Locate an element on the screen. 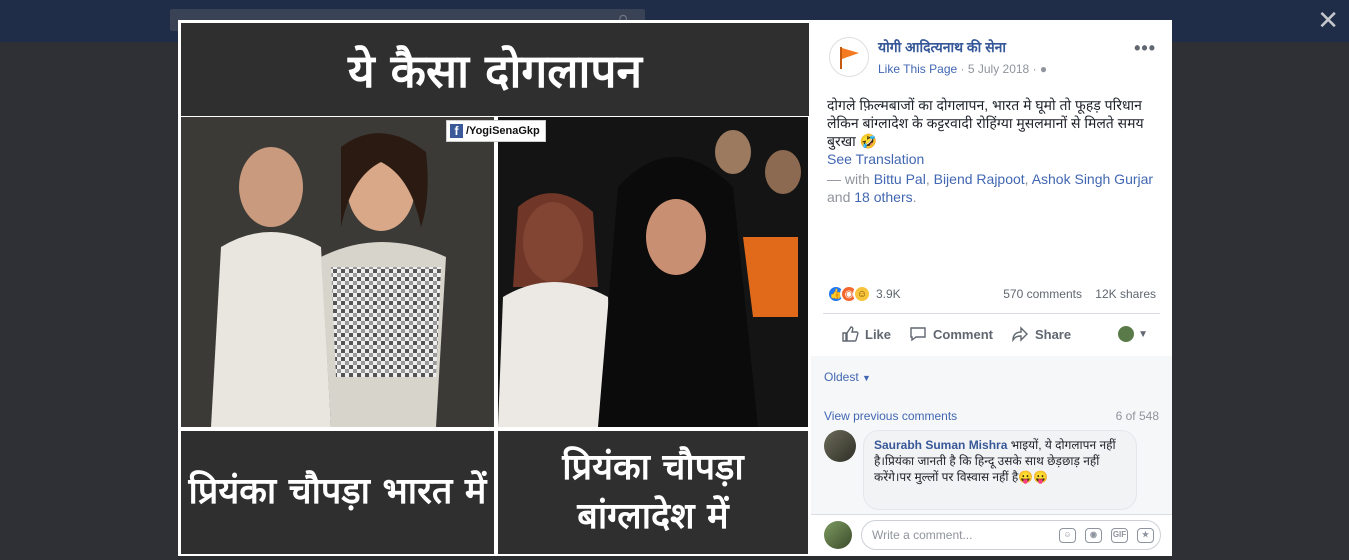 This screenshot has width=1349, height=560. saffron-flag-icon is located at coordinates (849, 58).